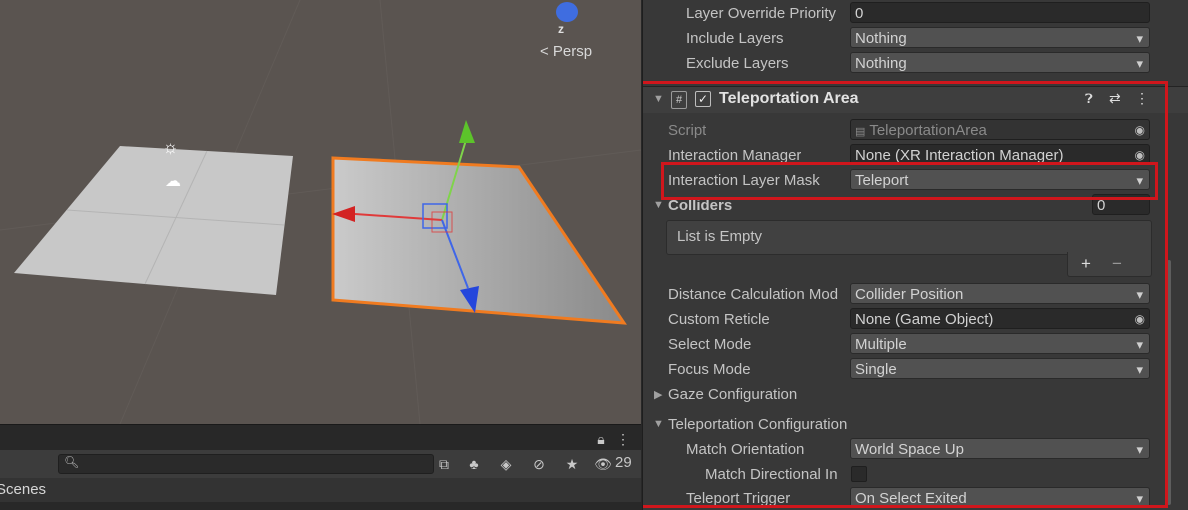  I want to click on scenes-label: Scenes, so click(23, 489).